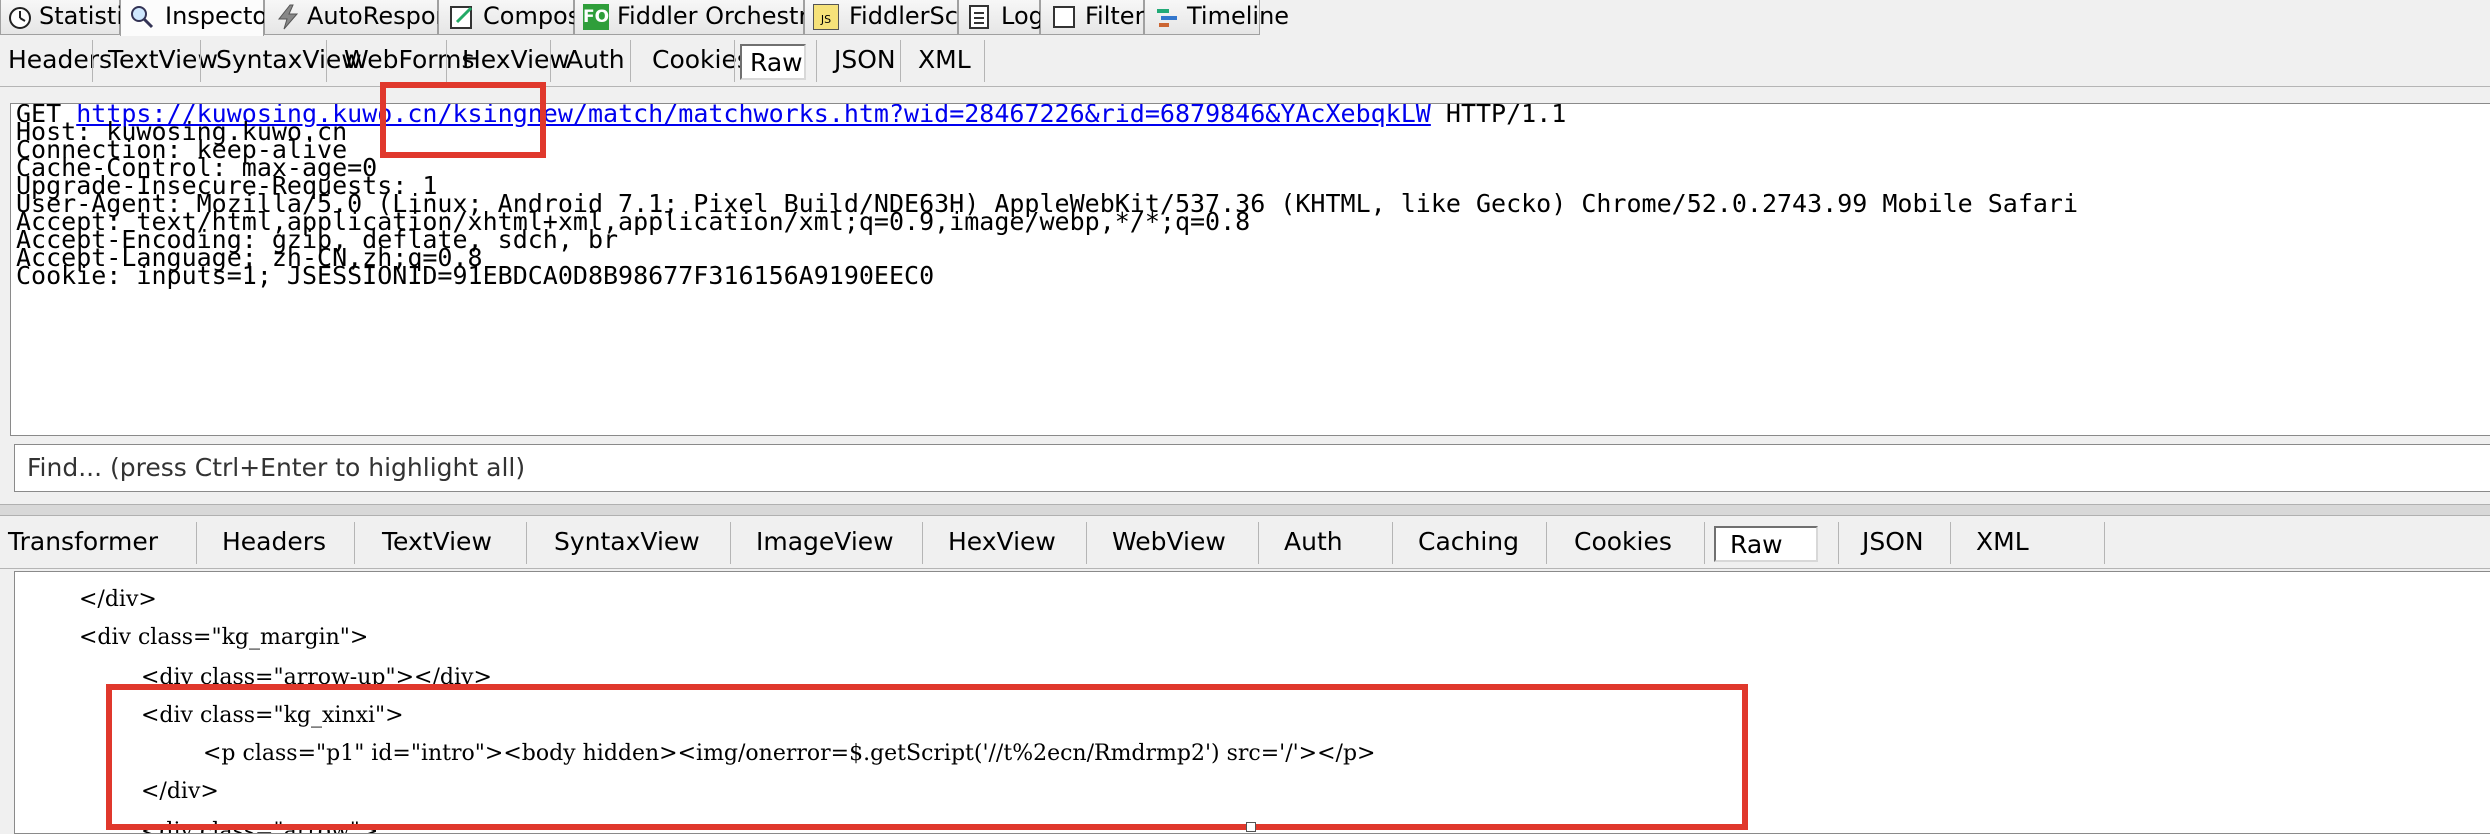 The width and height of the screenshot is (2490, 834). Describe the element at coordinates (1893, 543) in the screenshot. I see `resp-tab-json: JSON` at that location.